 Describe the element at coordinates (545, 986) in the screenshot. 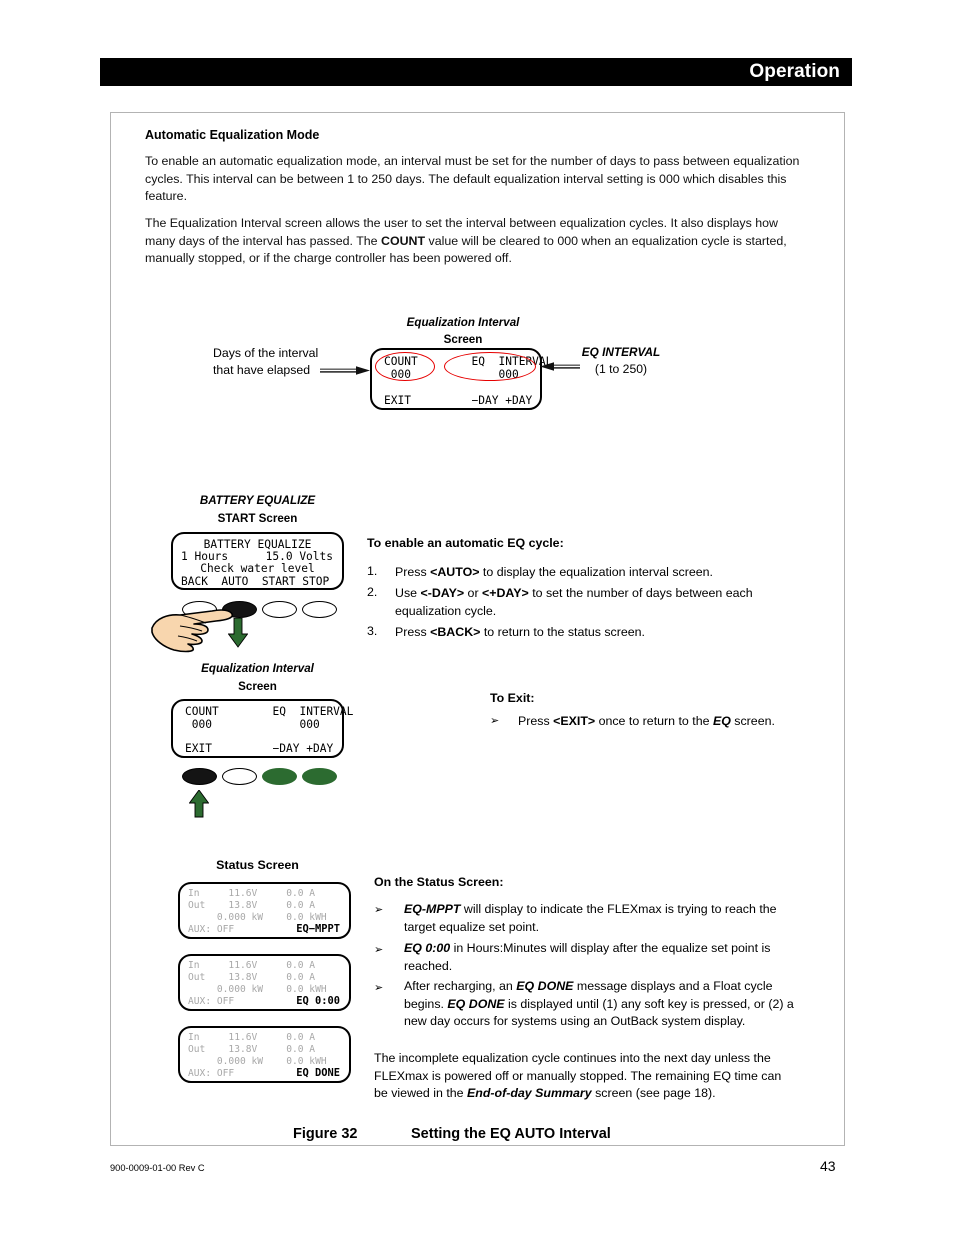

I see `status-item-3-emph1: EQ DONE` at that location.